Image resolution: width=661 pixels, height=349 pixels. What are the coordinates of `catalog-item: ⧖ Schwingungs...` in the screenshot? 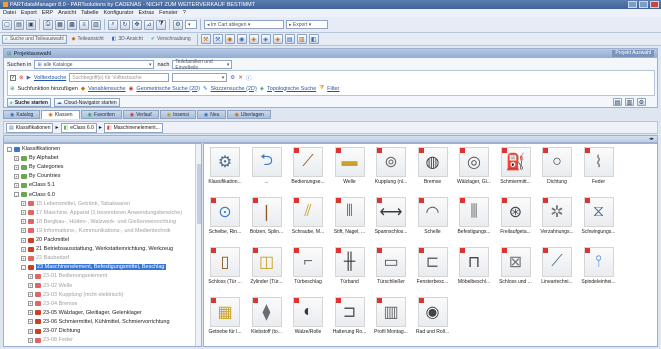 It's located at (599, 219).